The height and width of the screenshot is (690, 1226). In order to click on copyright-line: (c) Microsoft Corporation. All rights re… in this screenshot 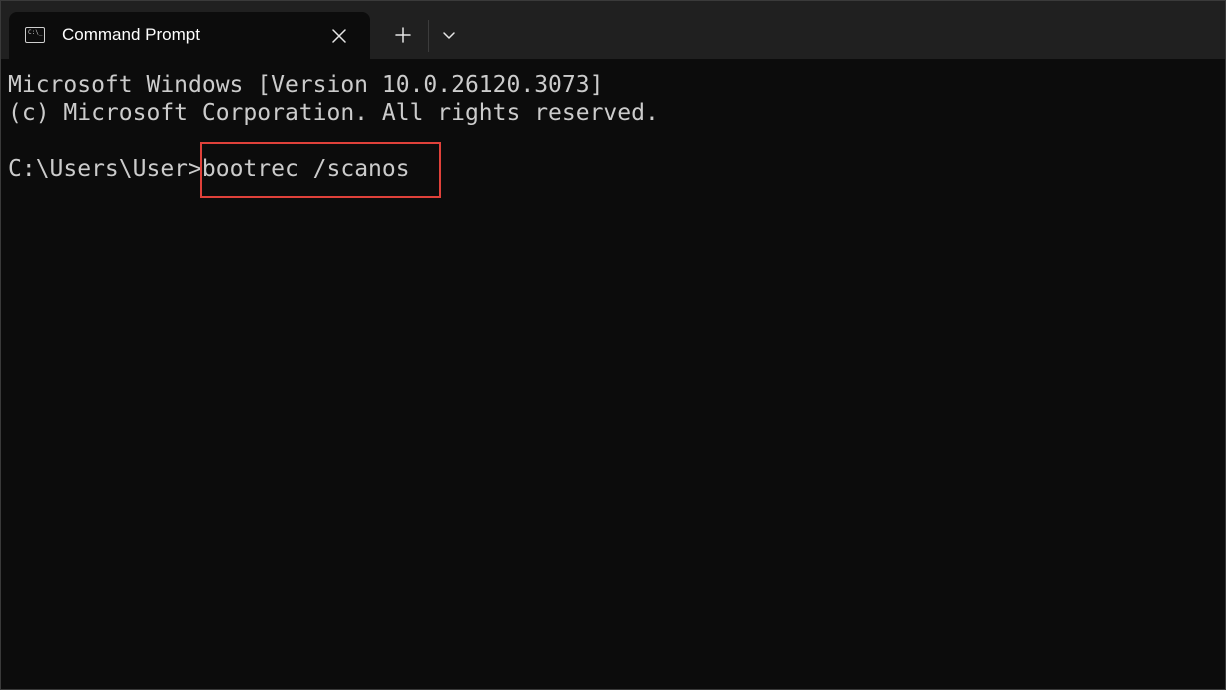, I will do `click(333, 113)`.